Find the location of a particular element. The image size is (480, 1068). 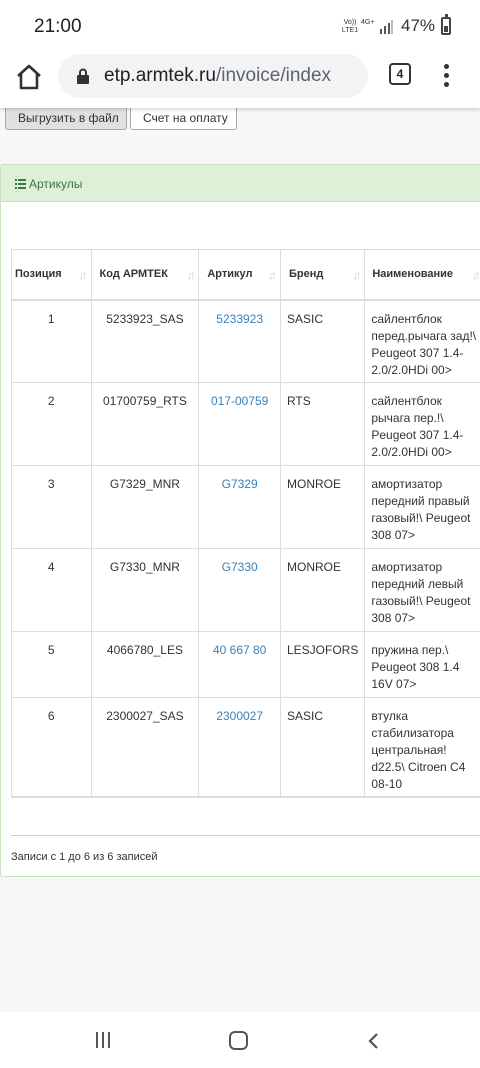

address-bar: etp.armtek.ru/invoice/index is located at coordinates (213, 76).